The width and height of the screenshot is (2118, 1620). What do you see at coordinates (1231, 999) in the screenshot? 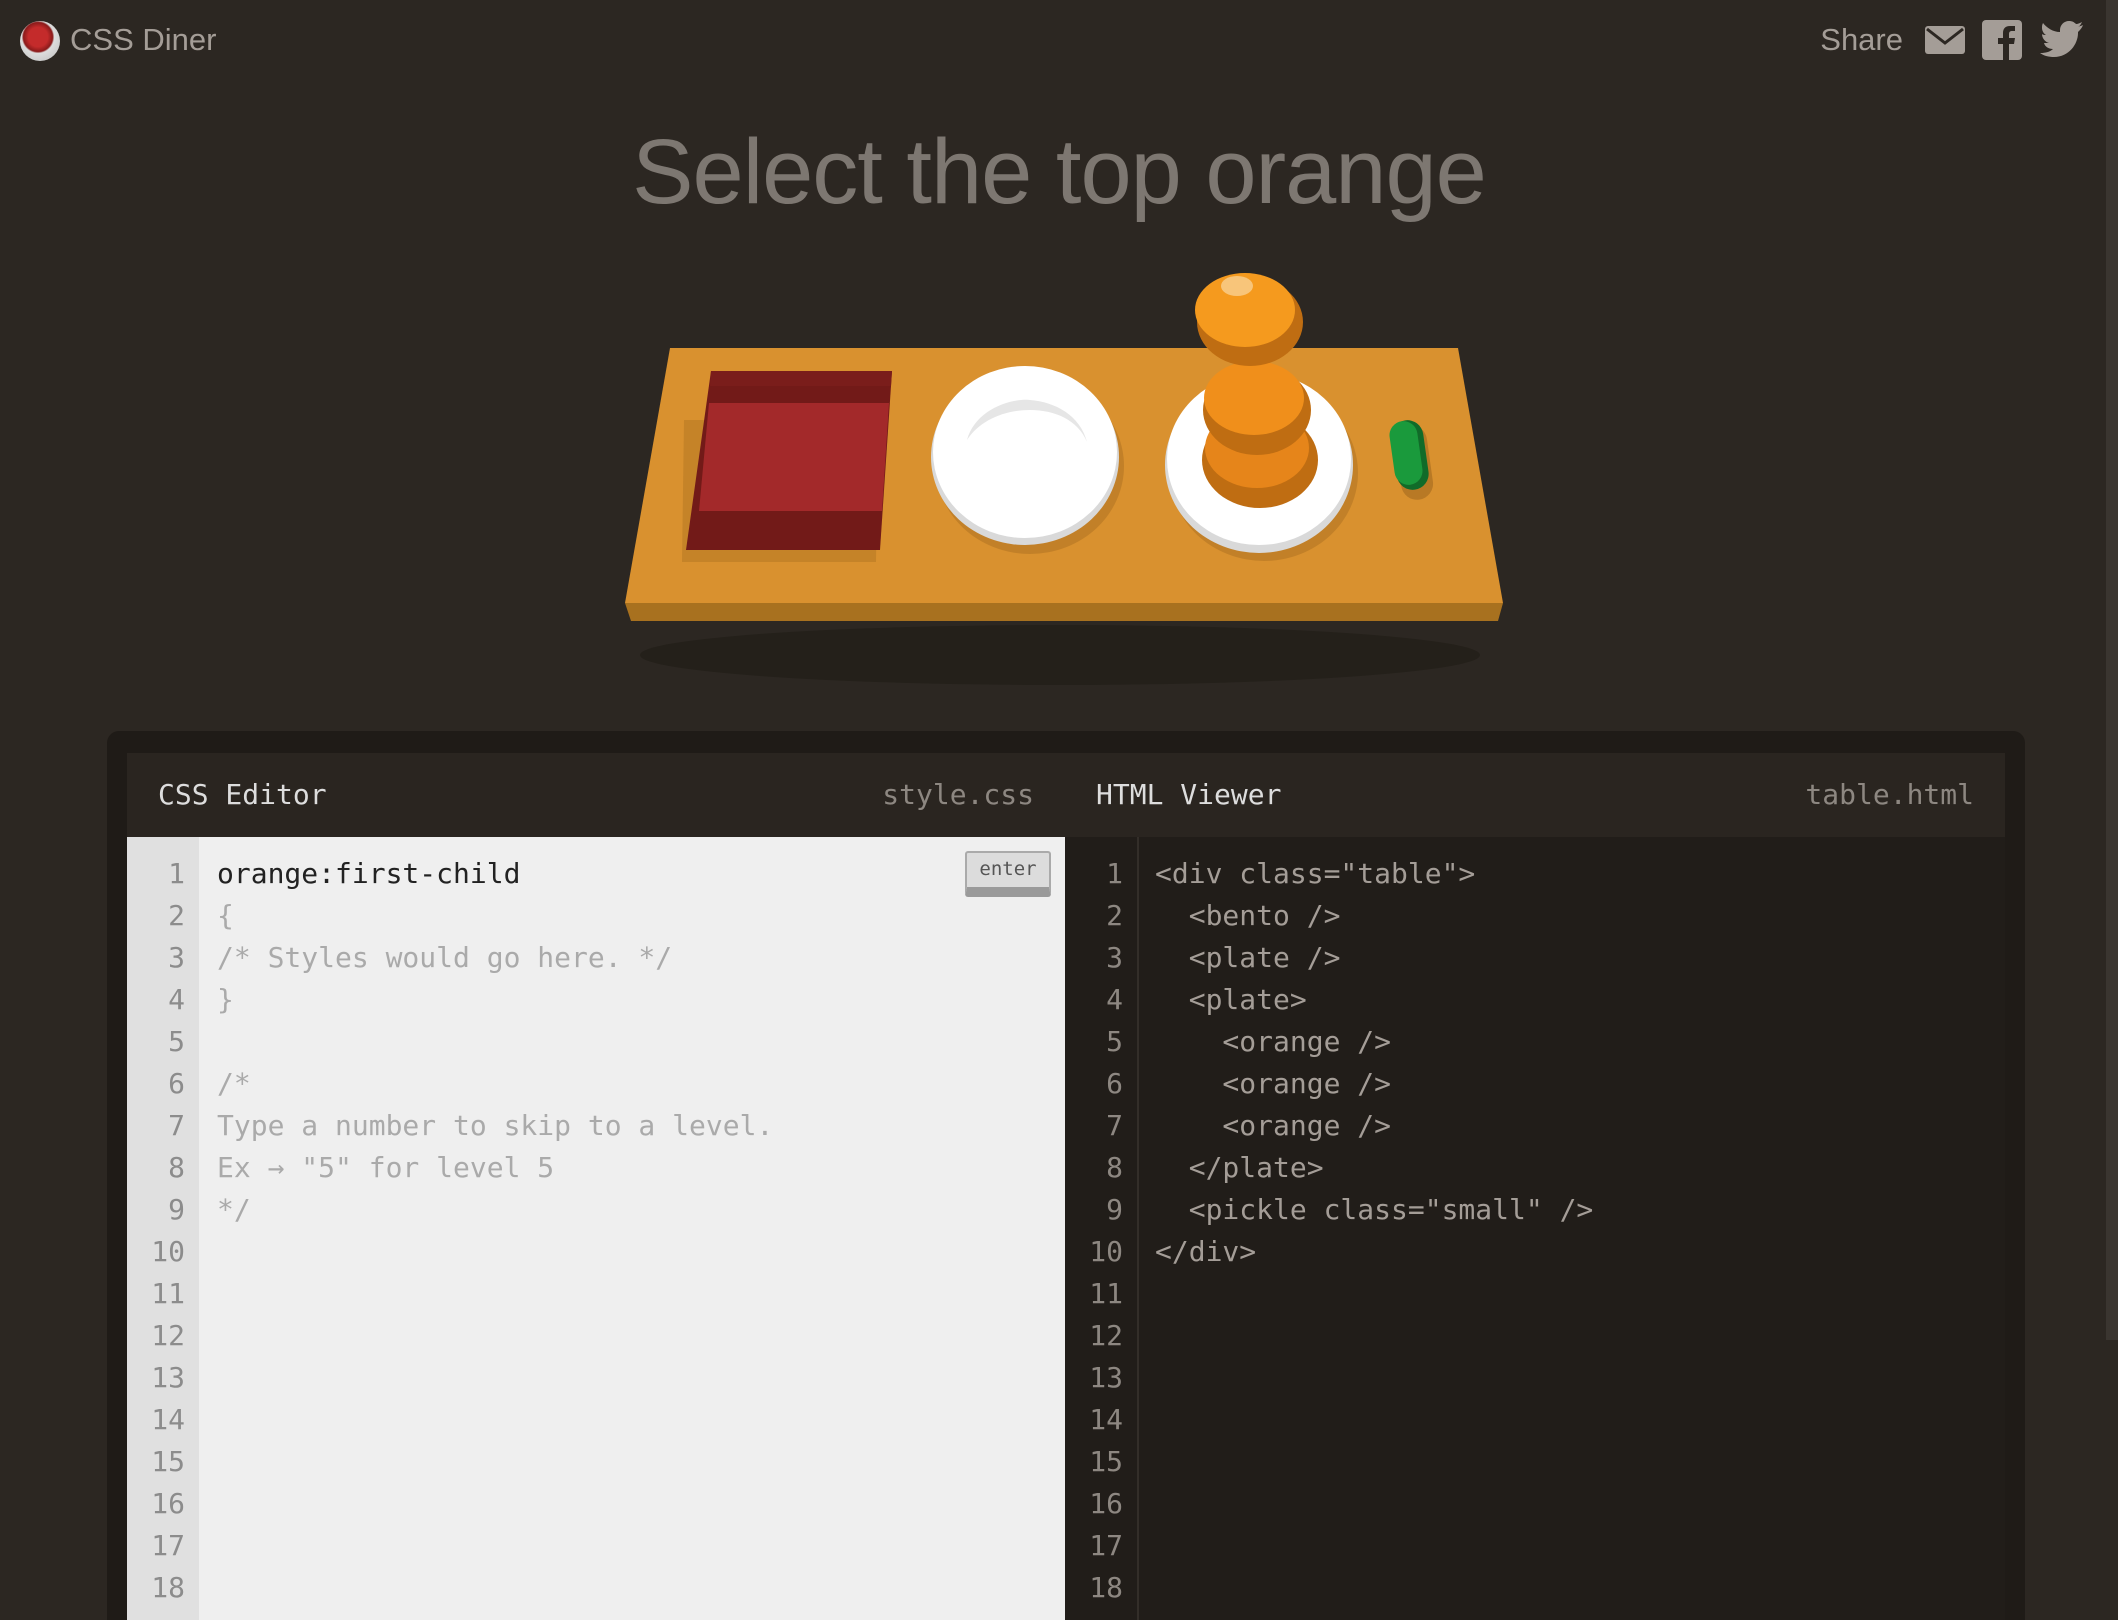
I see `html-line: <plate>` at bounding box center [1231, 999].